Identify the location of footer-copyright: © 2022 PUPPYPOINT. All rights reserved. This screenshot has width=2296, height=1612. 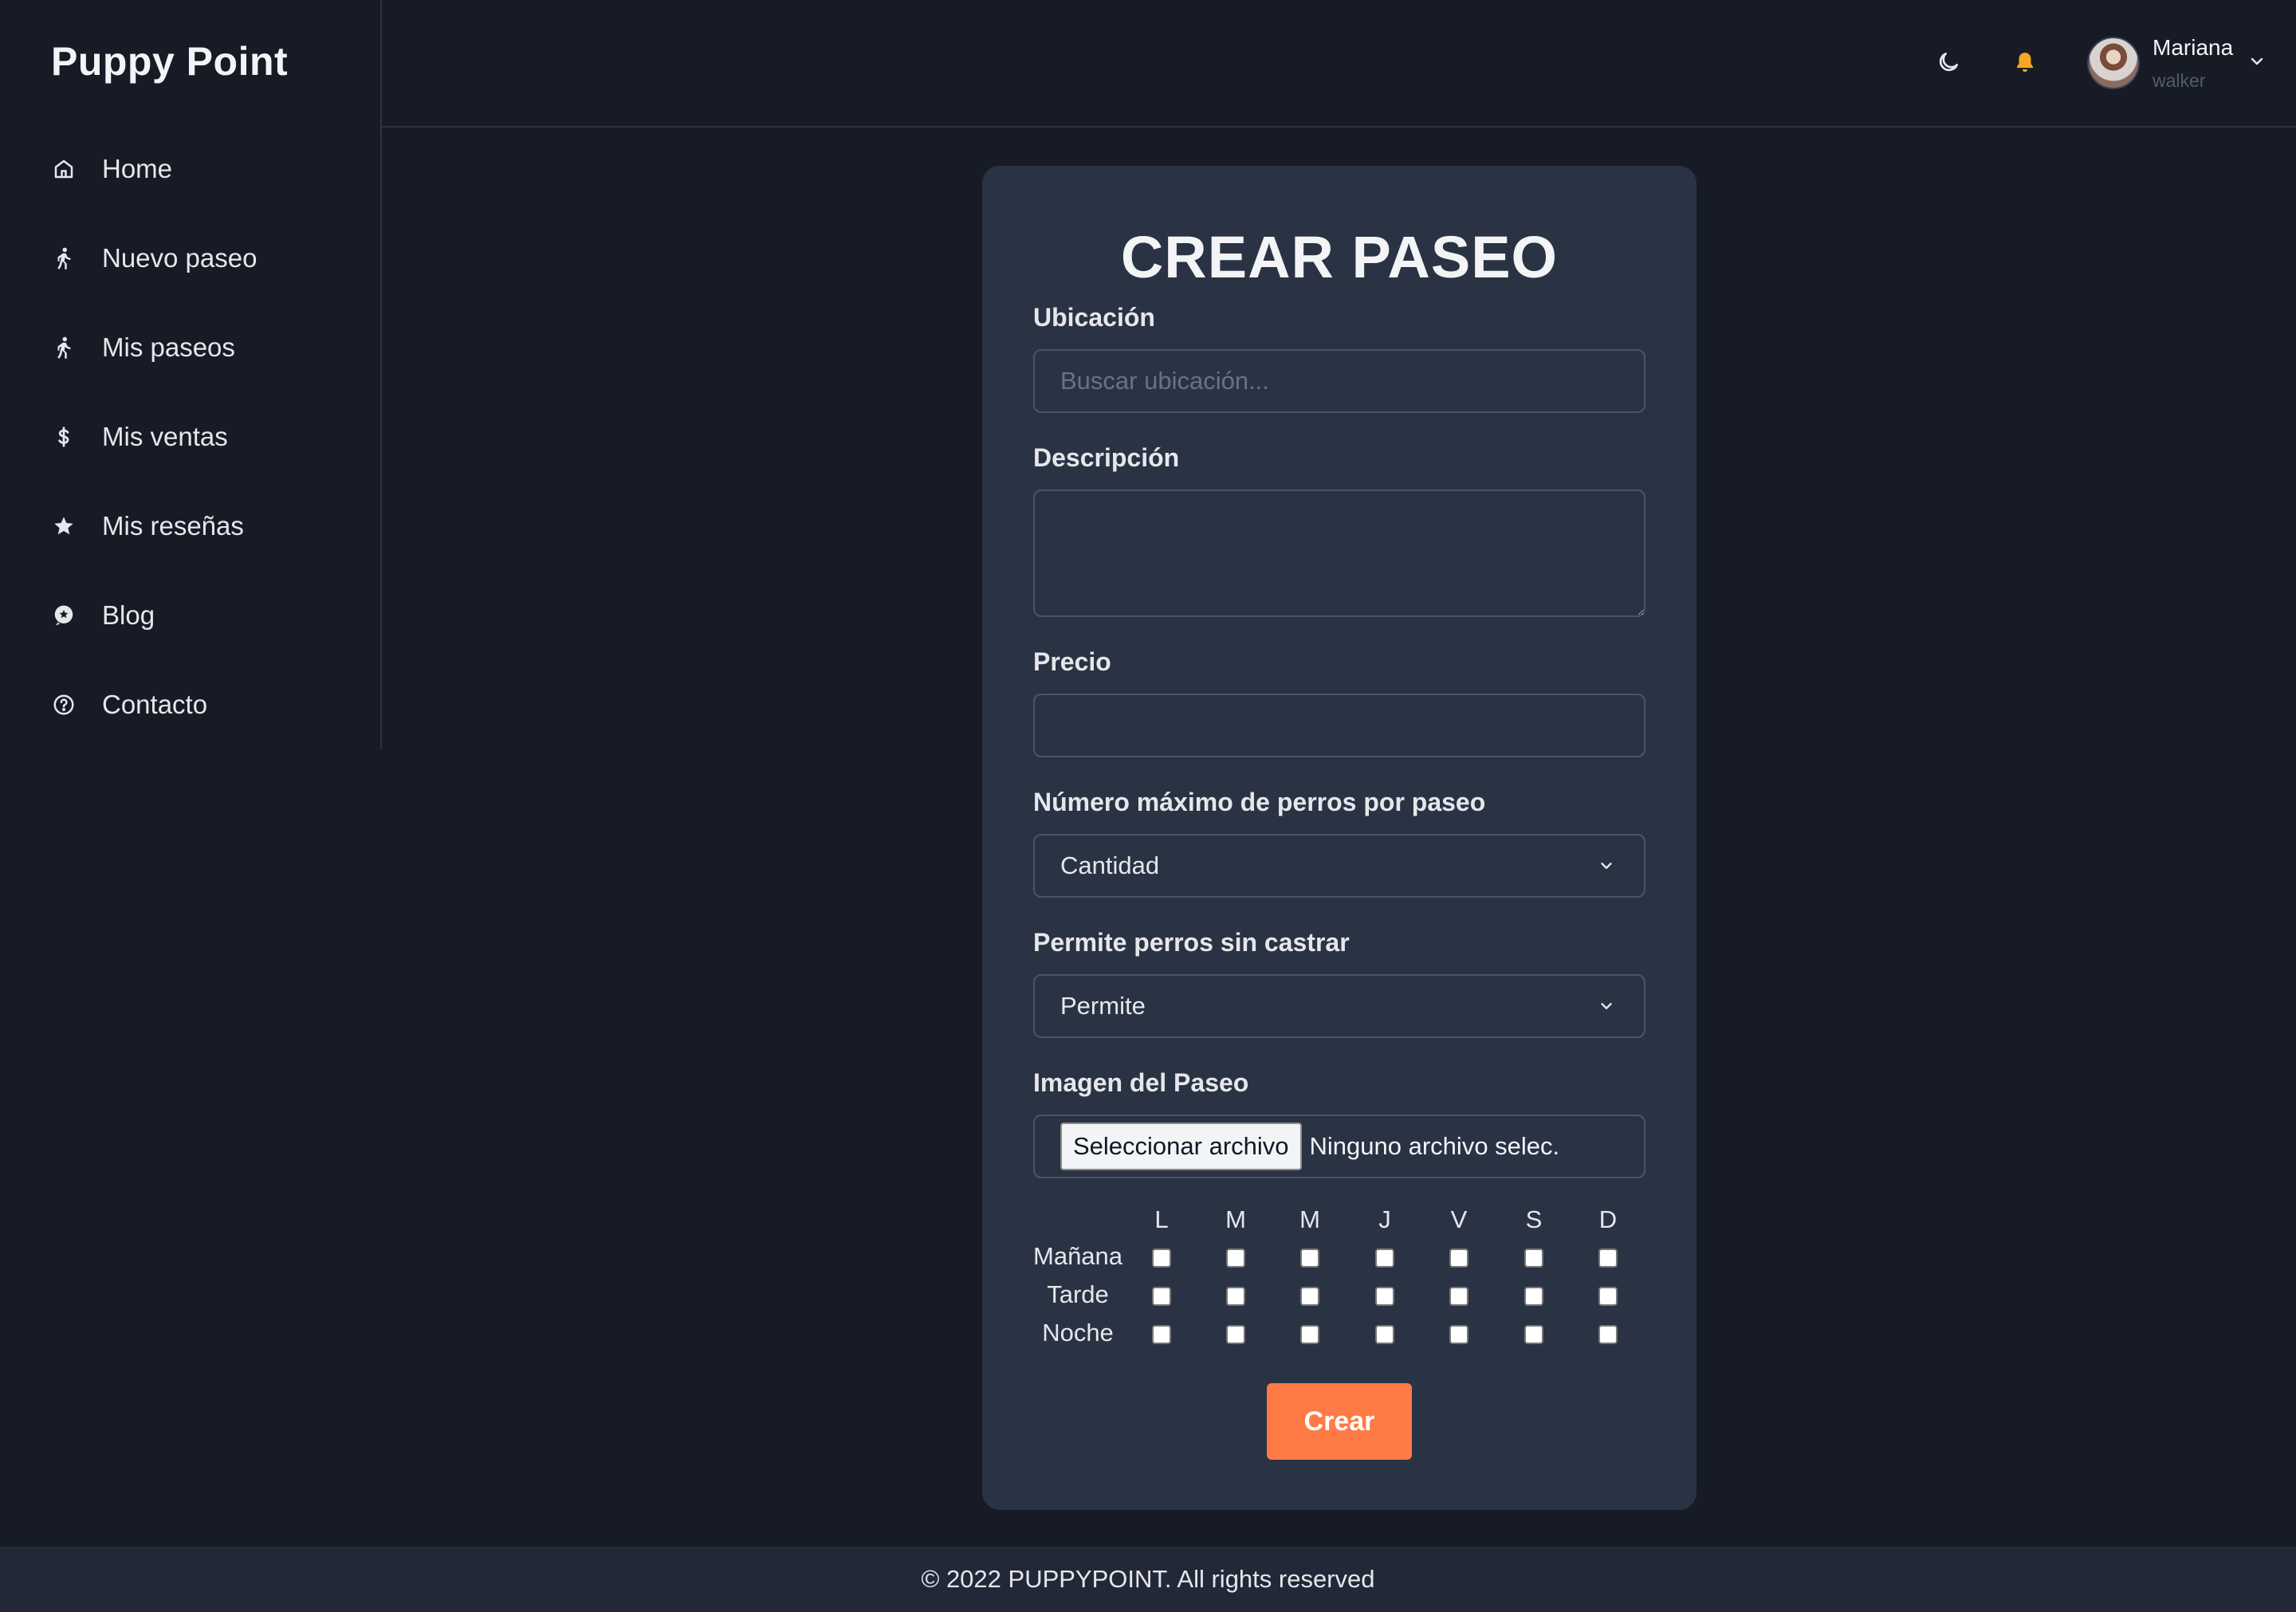
(1148, 1579).